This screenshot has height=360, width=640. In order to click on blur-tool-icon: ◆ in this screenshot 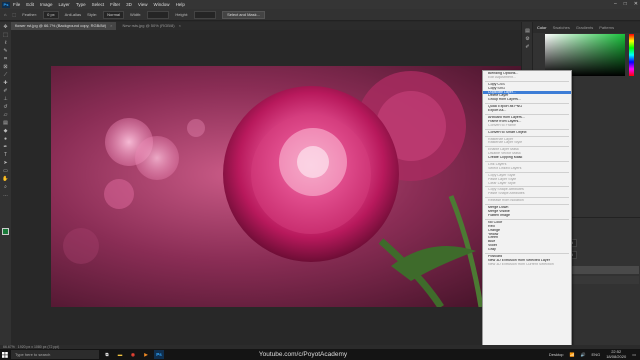, I will do `click(5, 131)`.